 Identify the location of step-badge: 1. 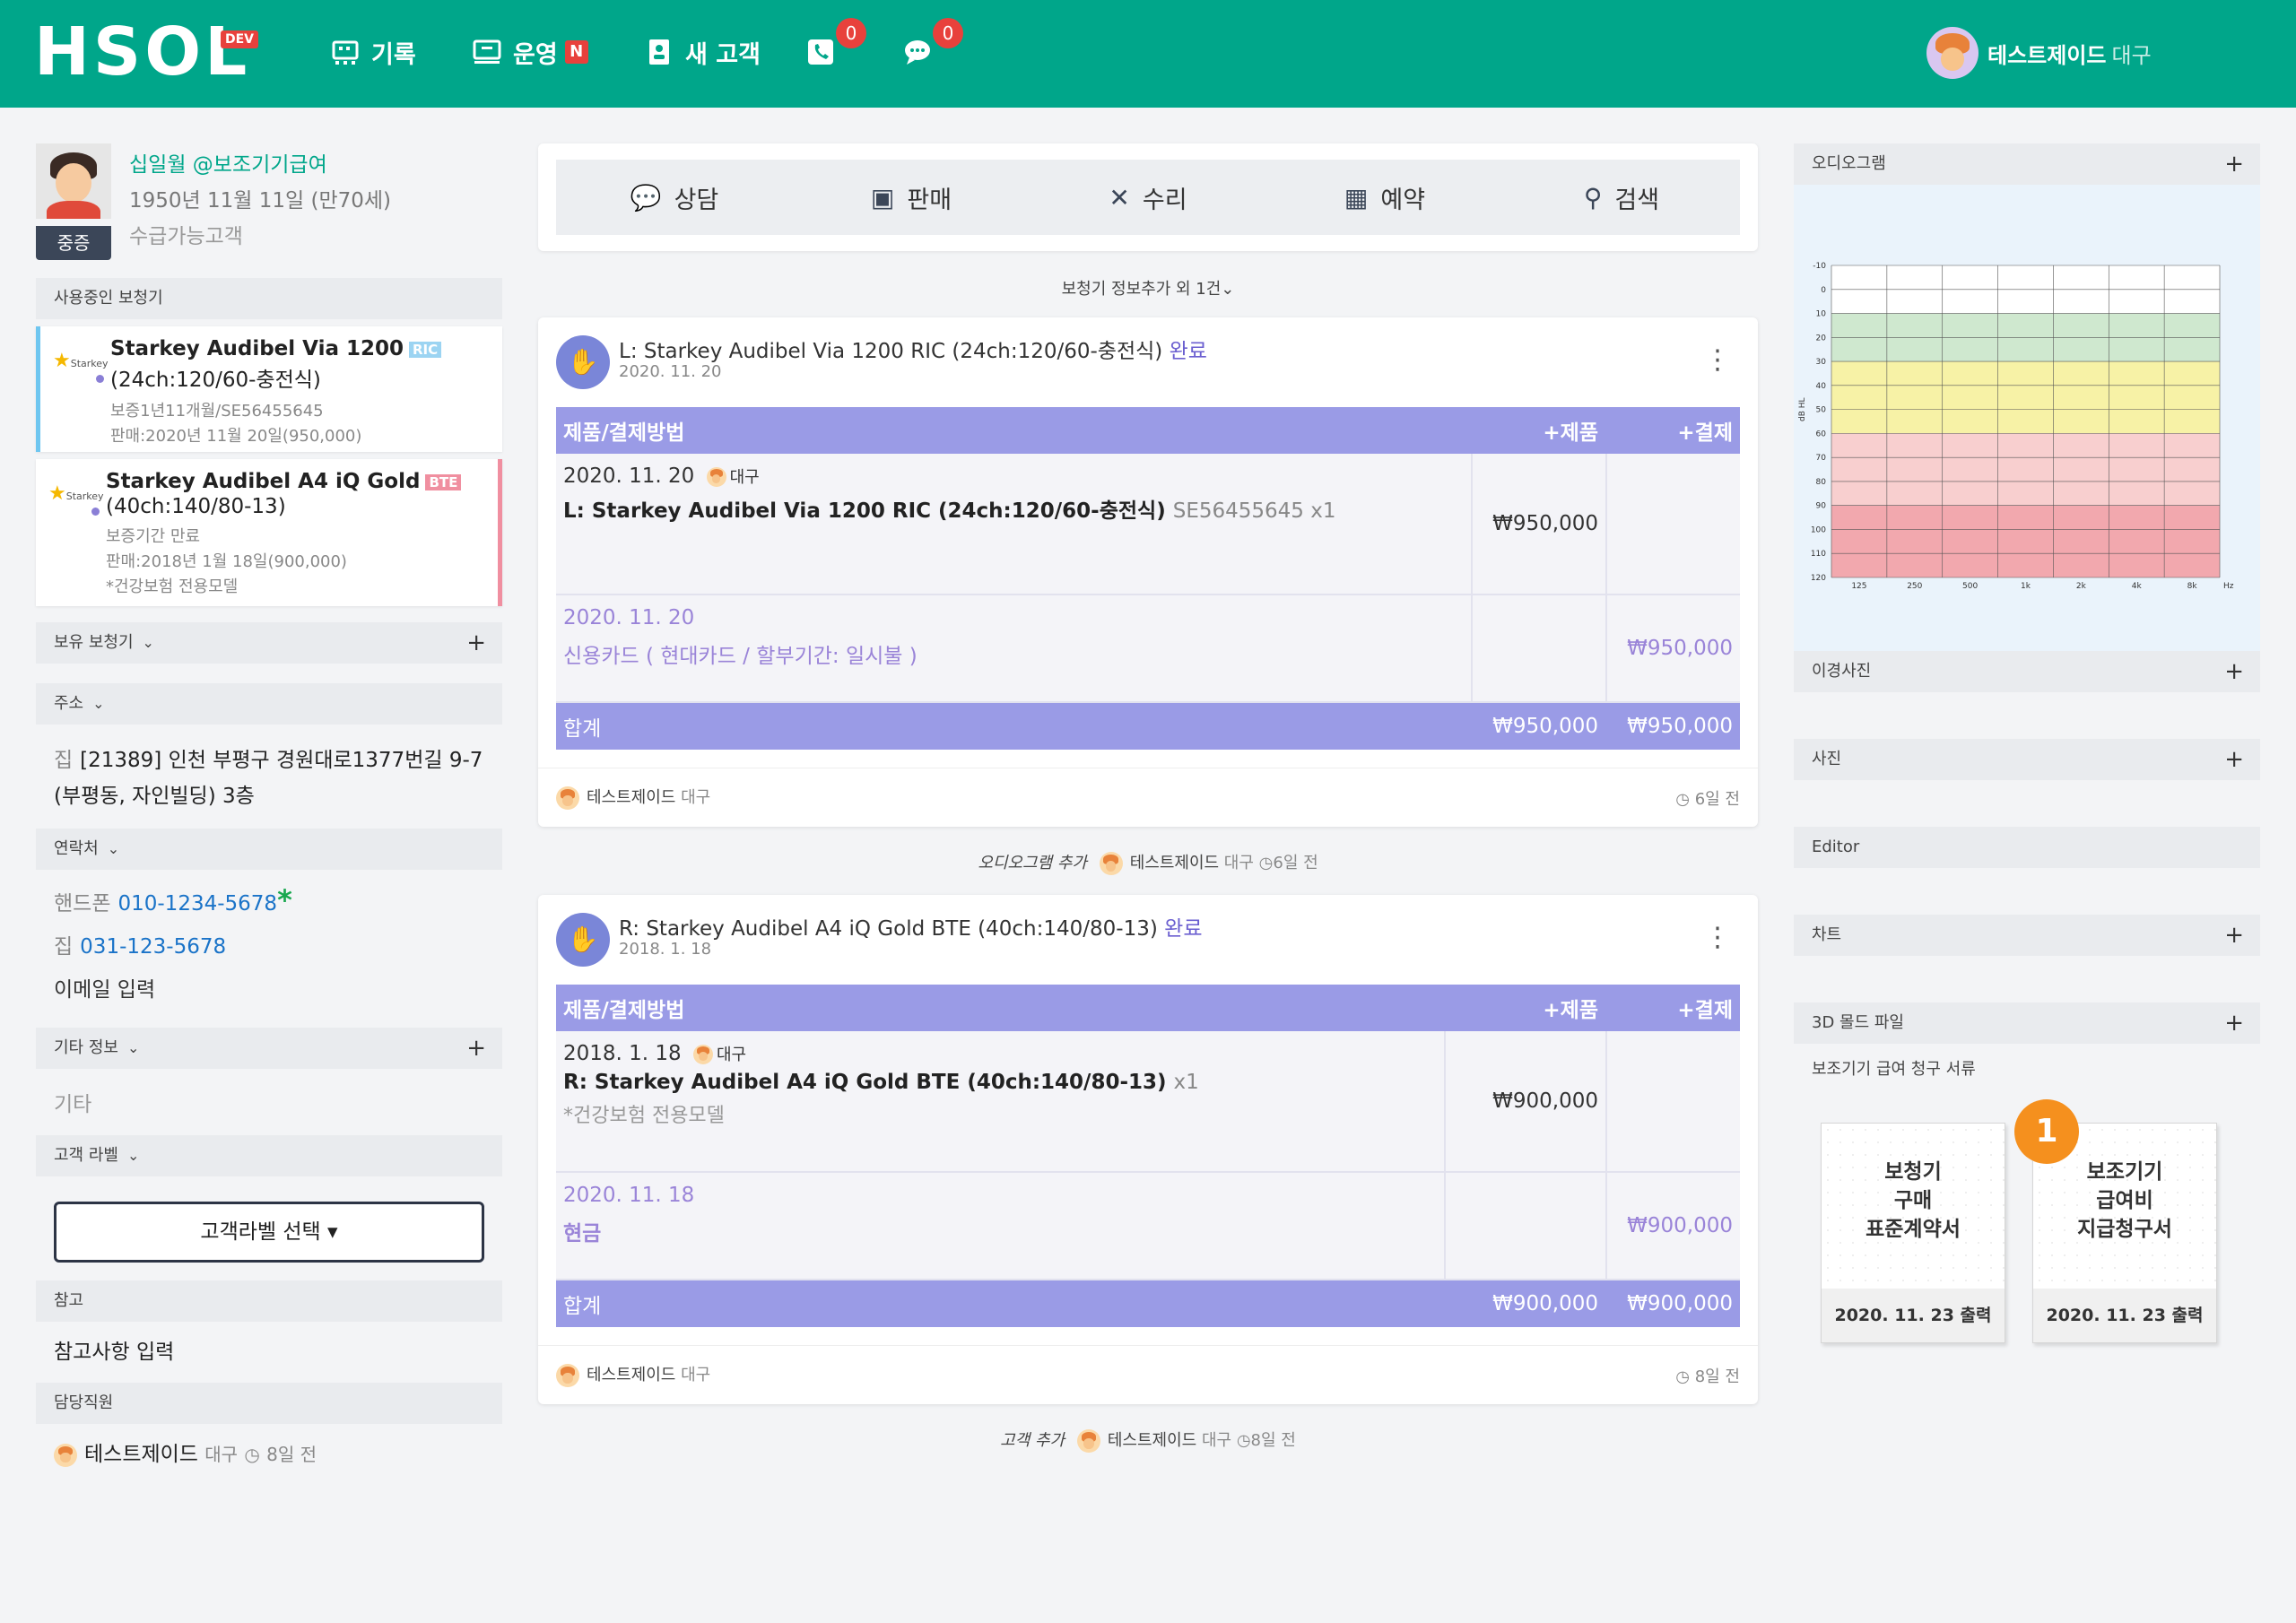
(2046, 1131).